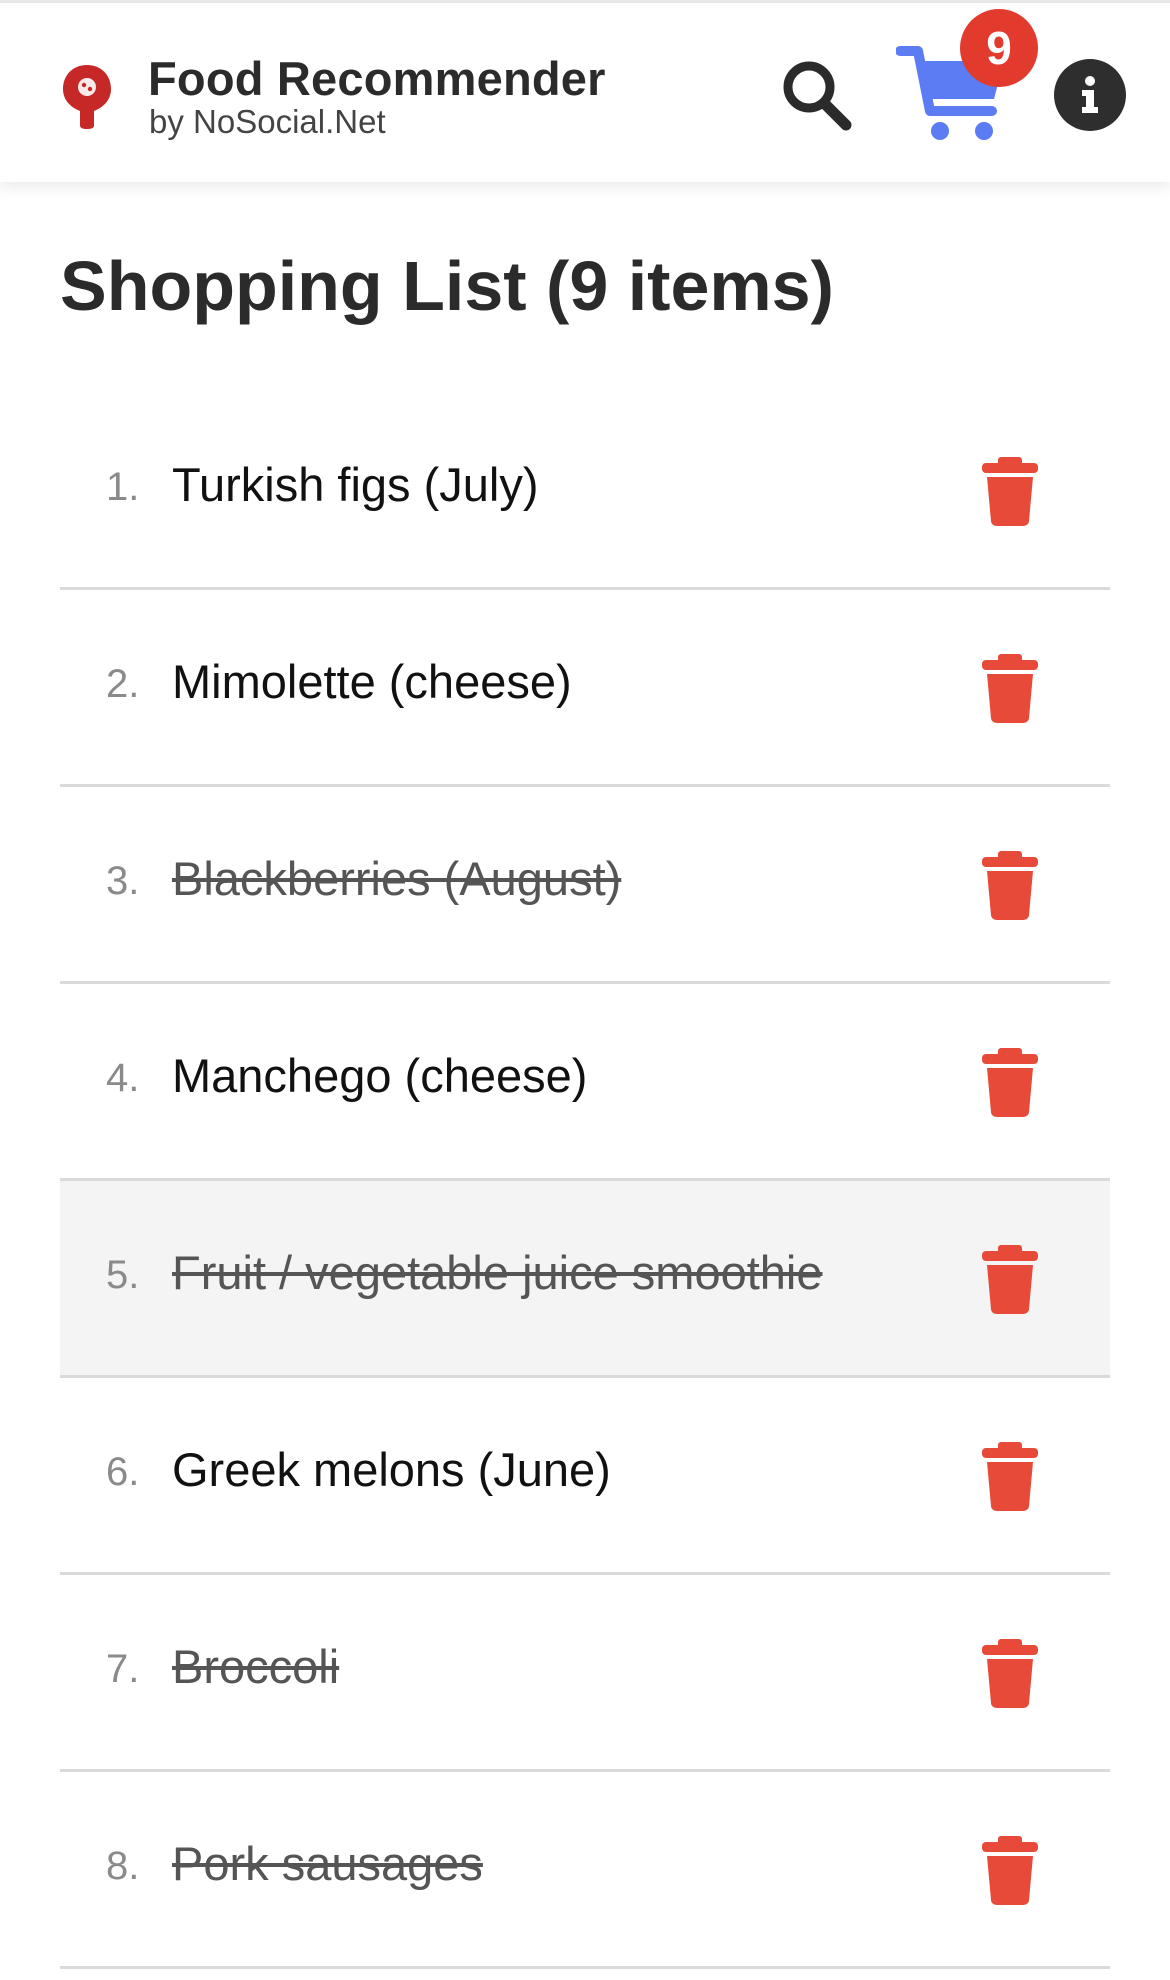 The height and width of the screenshot is (1980, 1170). What do you see at coordinates (447, 286) in the screenshot?
I see `page-title: Shopping List (9 items)` at bounding box center [447, 286].